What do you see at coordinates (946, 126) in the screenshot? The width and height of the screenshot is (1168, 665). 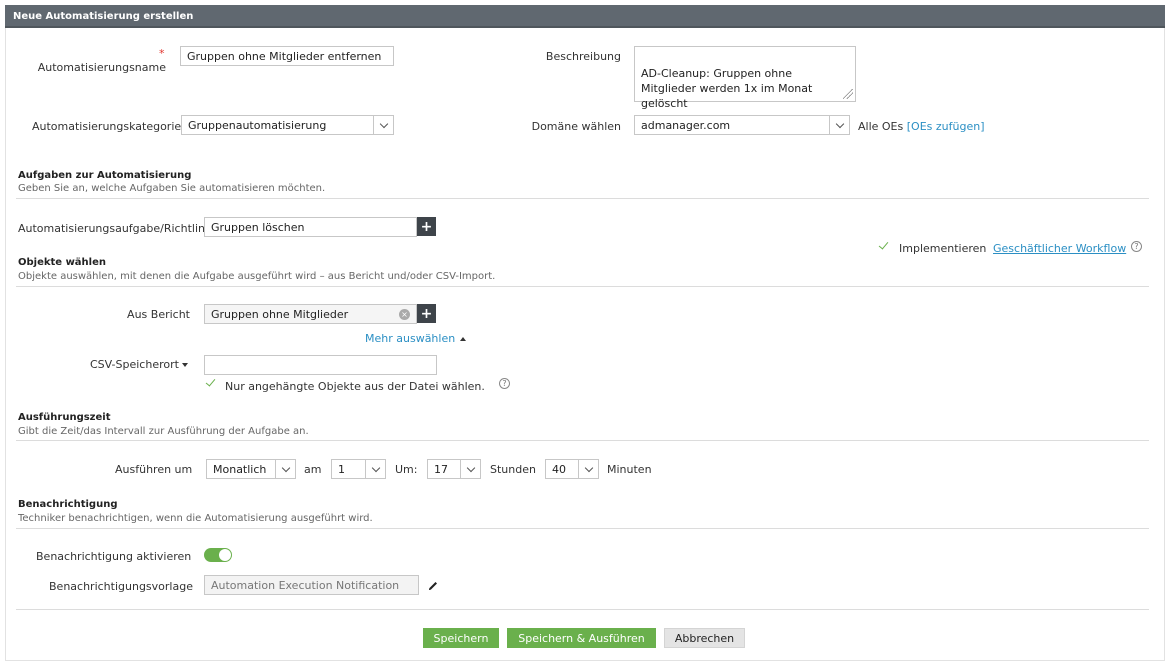 I see `add-ous-link: [OEs zufügen]` at bounding box center [946, 126].